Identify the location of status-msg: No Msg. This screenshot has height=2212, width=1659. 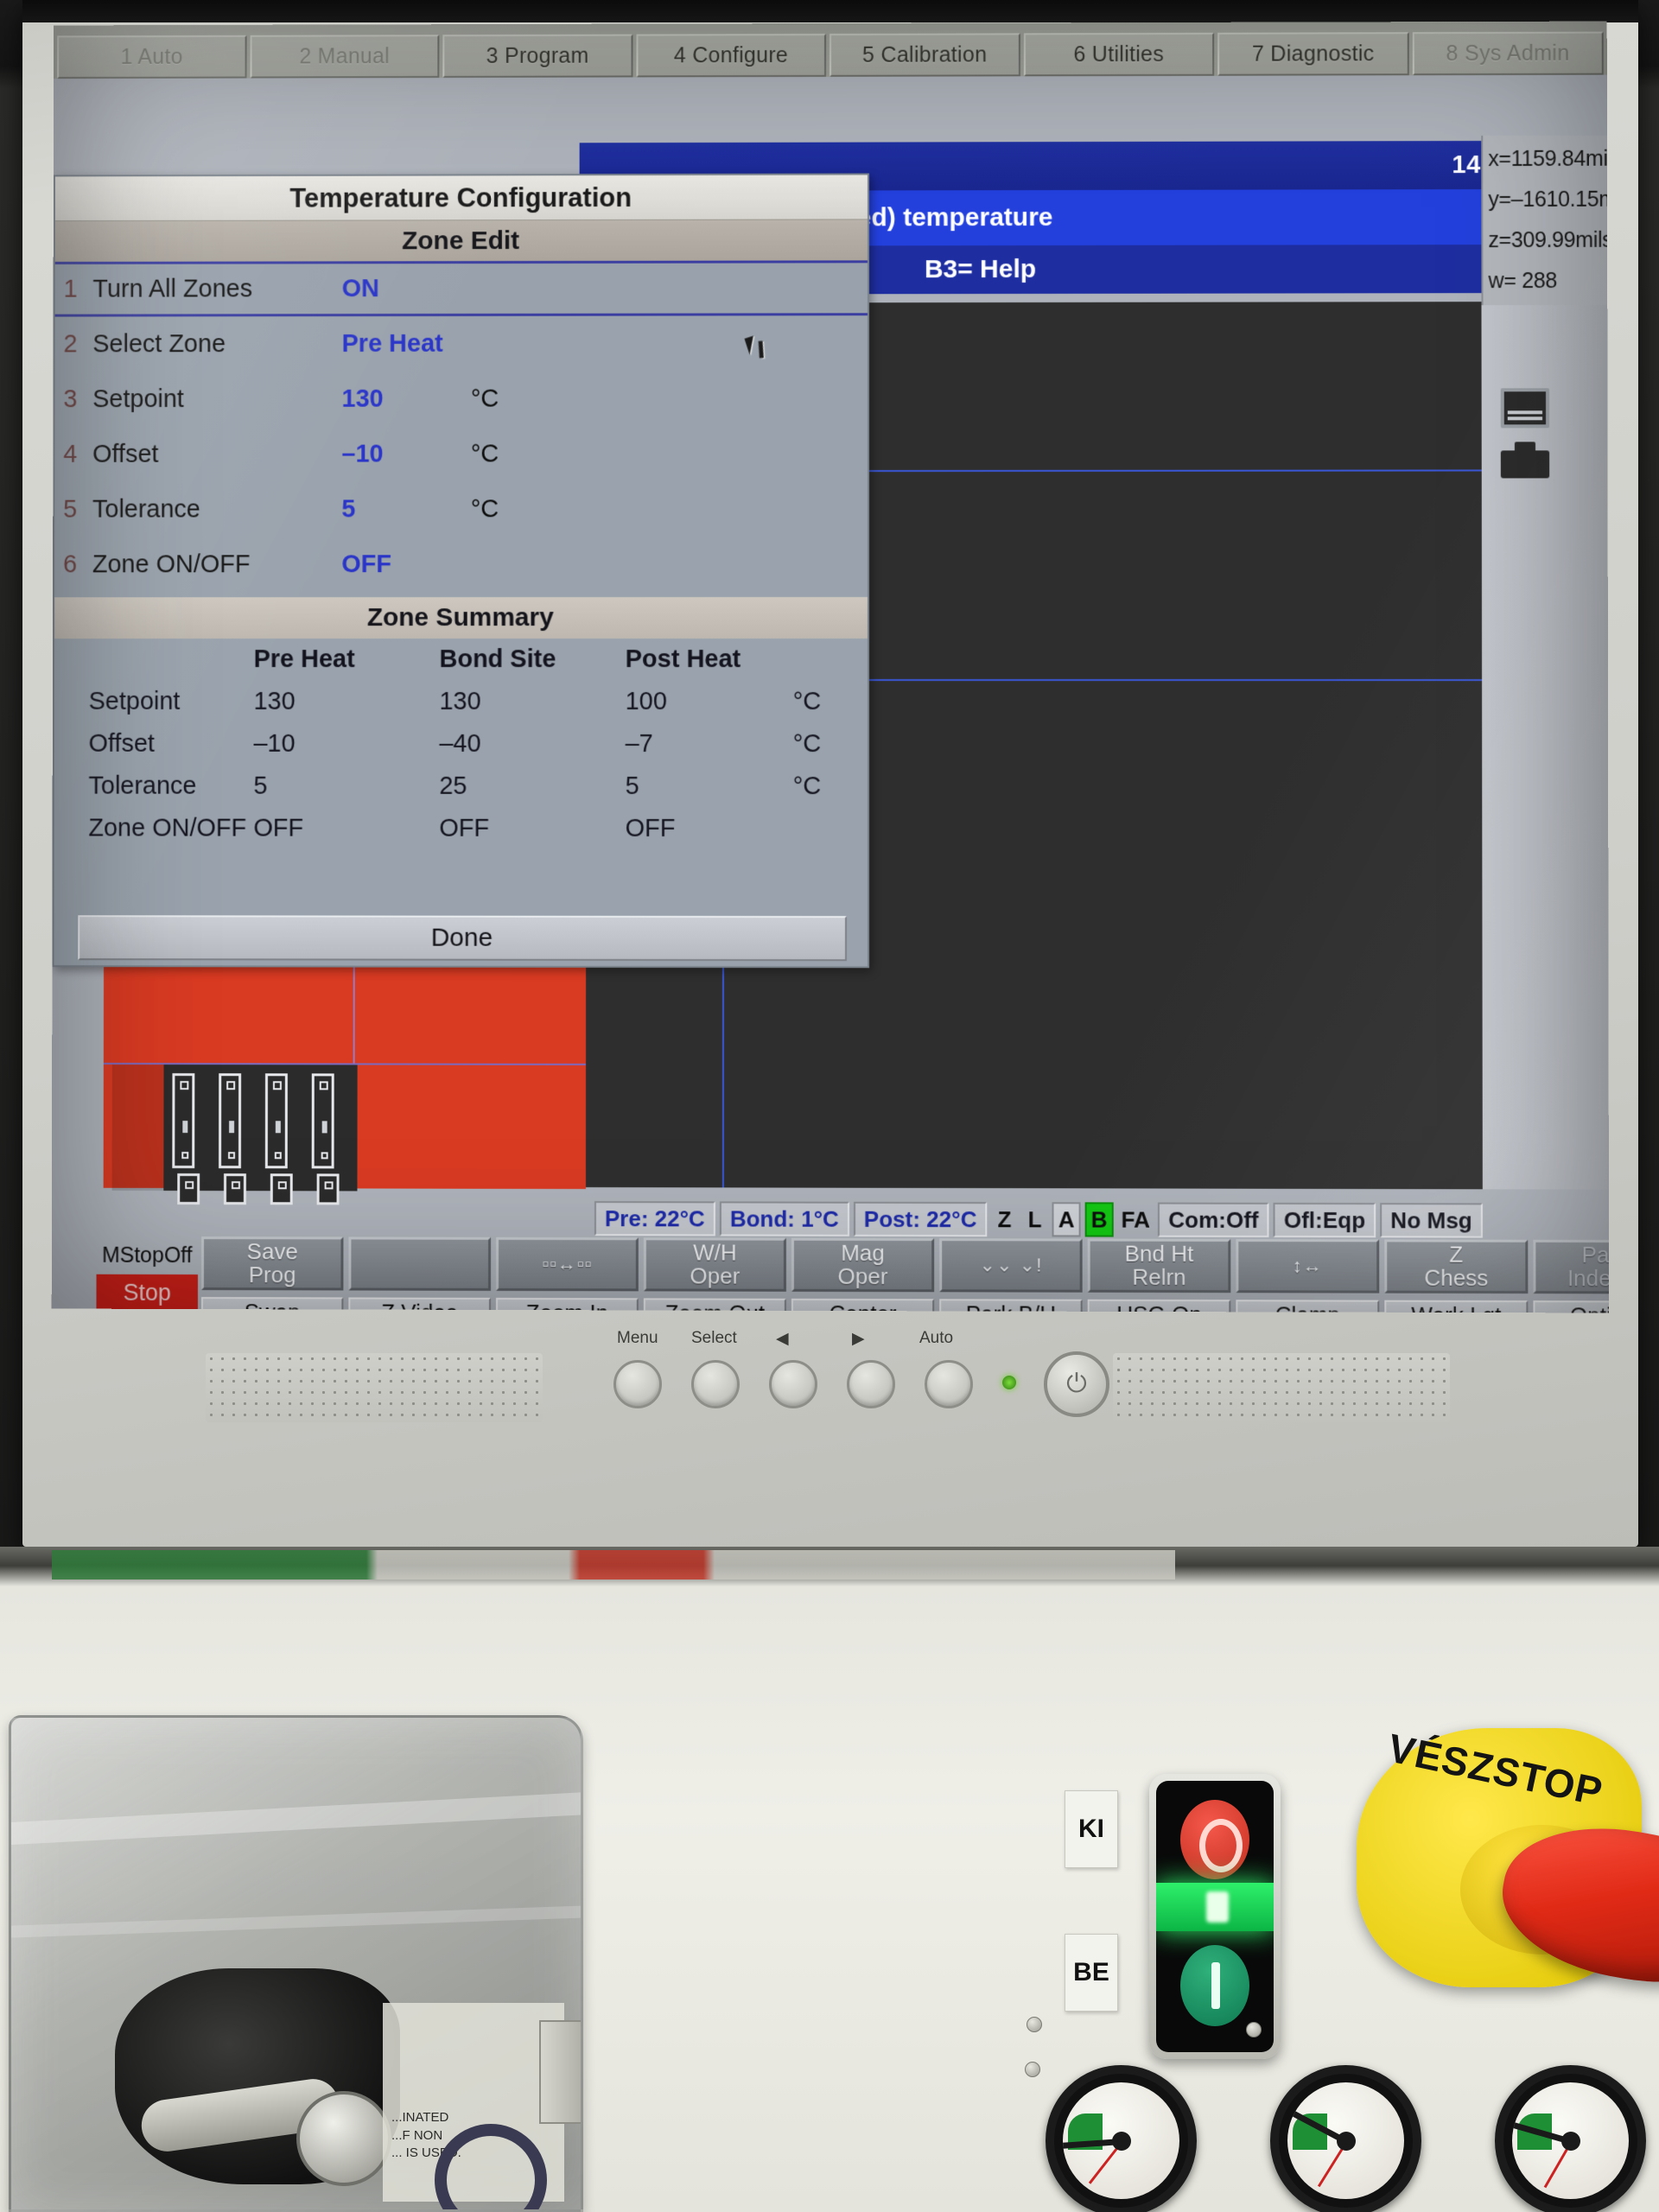
(1431, 1220).